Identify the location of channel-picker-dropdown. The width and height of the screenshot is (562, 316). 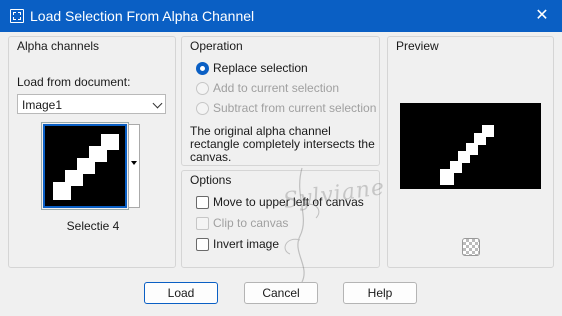
(134, 166).